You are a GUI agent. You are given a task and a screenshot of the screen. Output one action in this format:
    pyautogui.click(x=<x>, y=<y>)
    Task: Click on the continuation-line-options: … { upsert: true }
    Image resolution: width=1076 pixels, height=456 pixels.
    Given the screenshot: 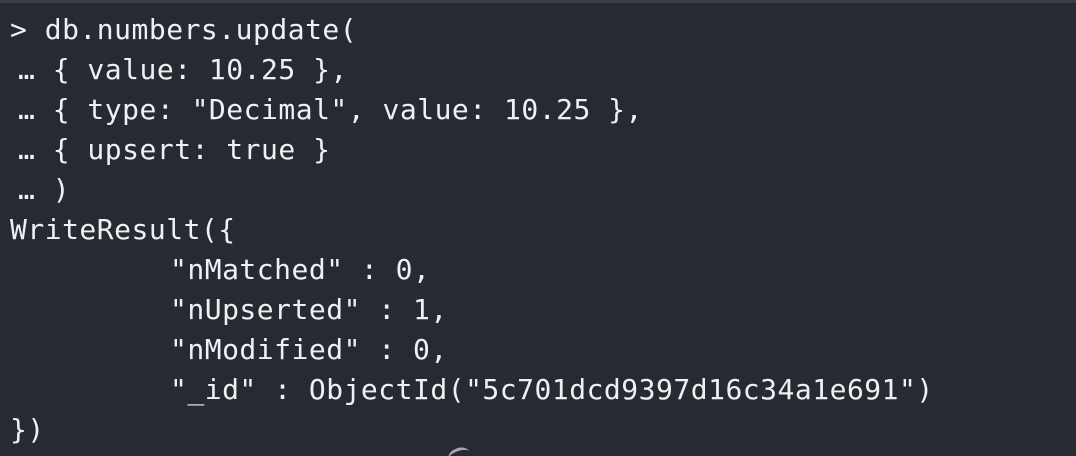 What is the action you would take?
    pyautogui.click(x=174, y=149)
    